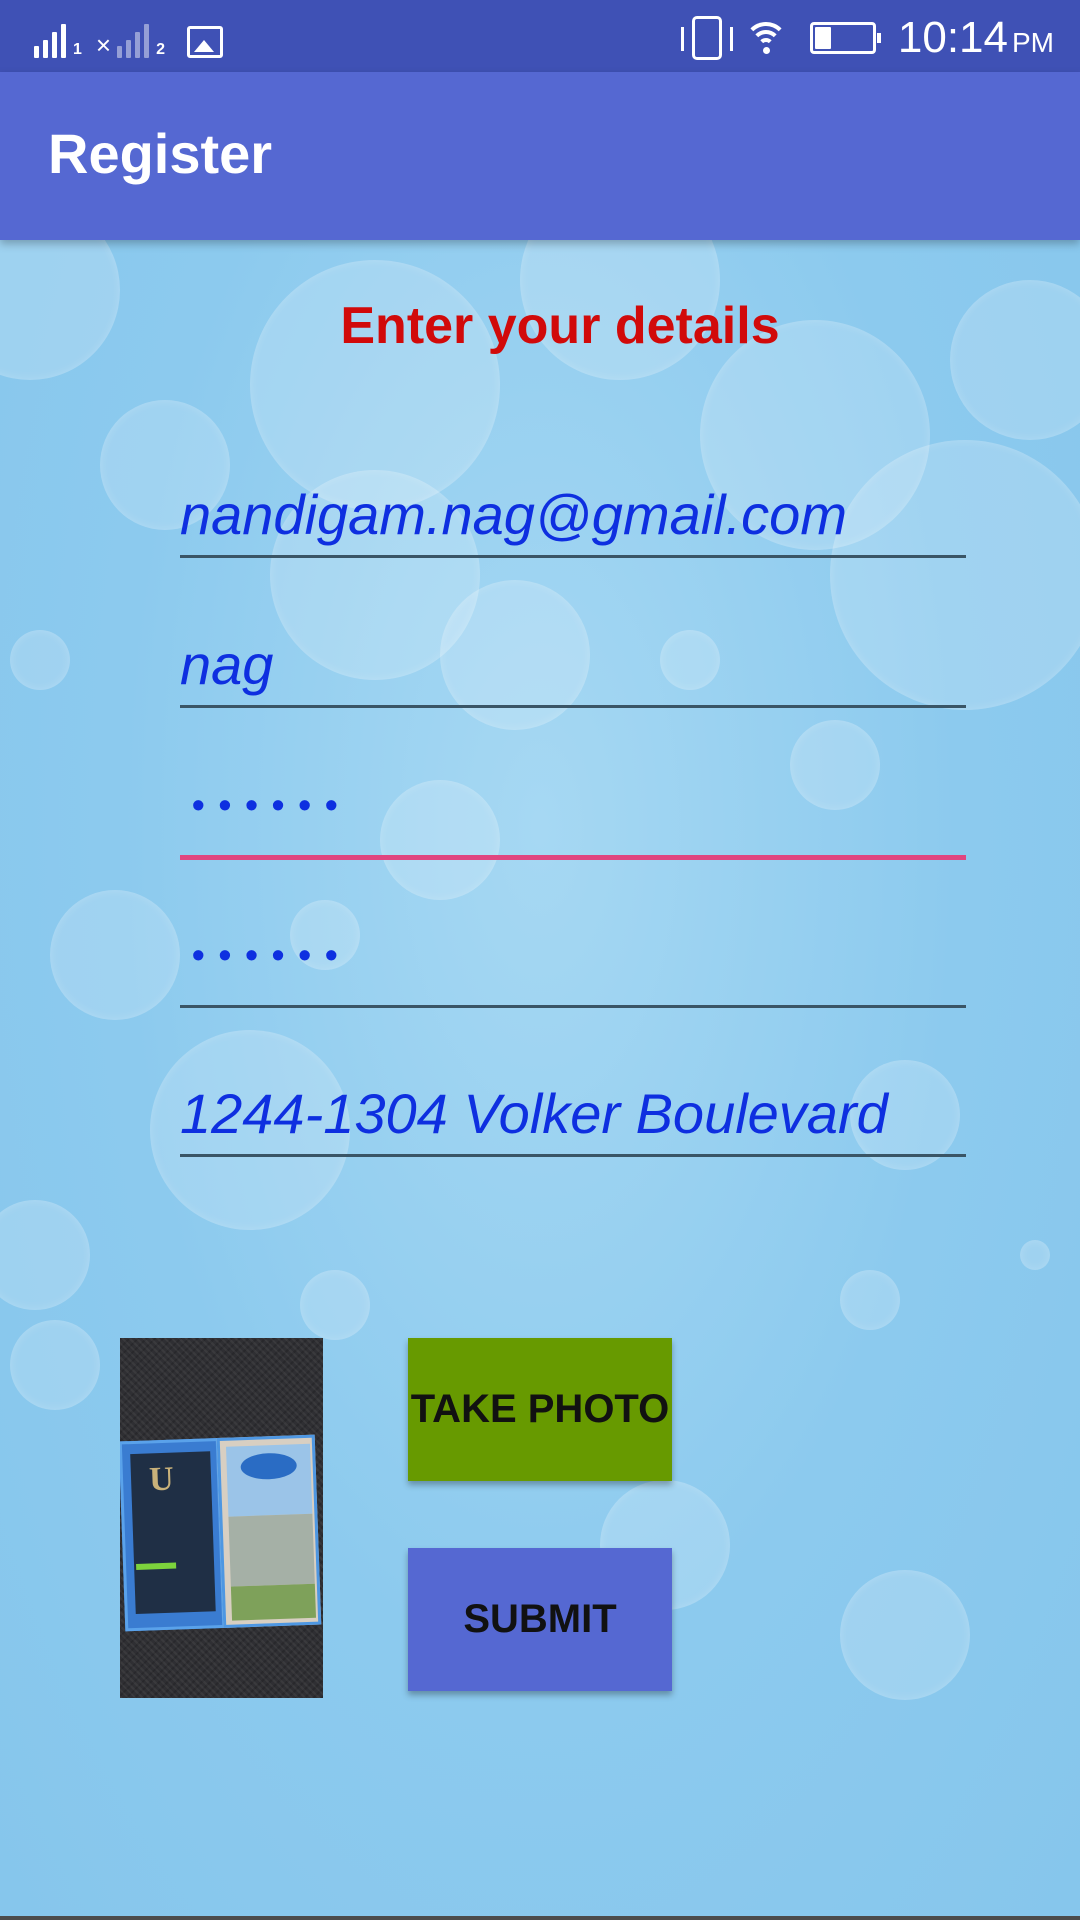  Describe the element at coordinates (765, 38) in the screenshot. I see `wifi-icon` at that location.